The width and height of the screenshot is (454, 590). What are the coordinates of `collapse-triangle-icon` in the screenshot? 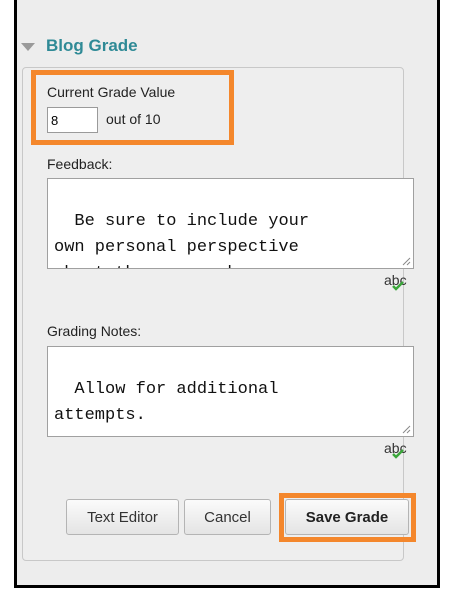 It's located at (28, 47).